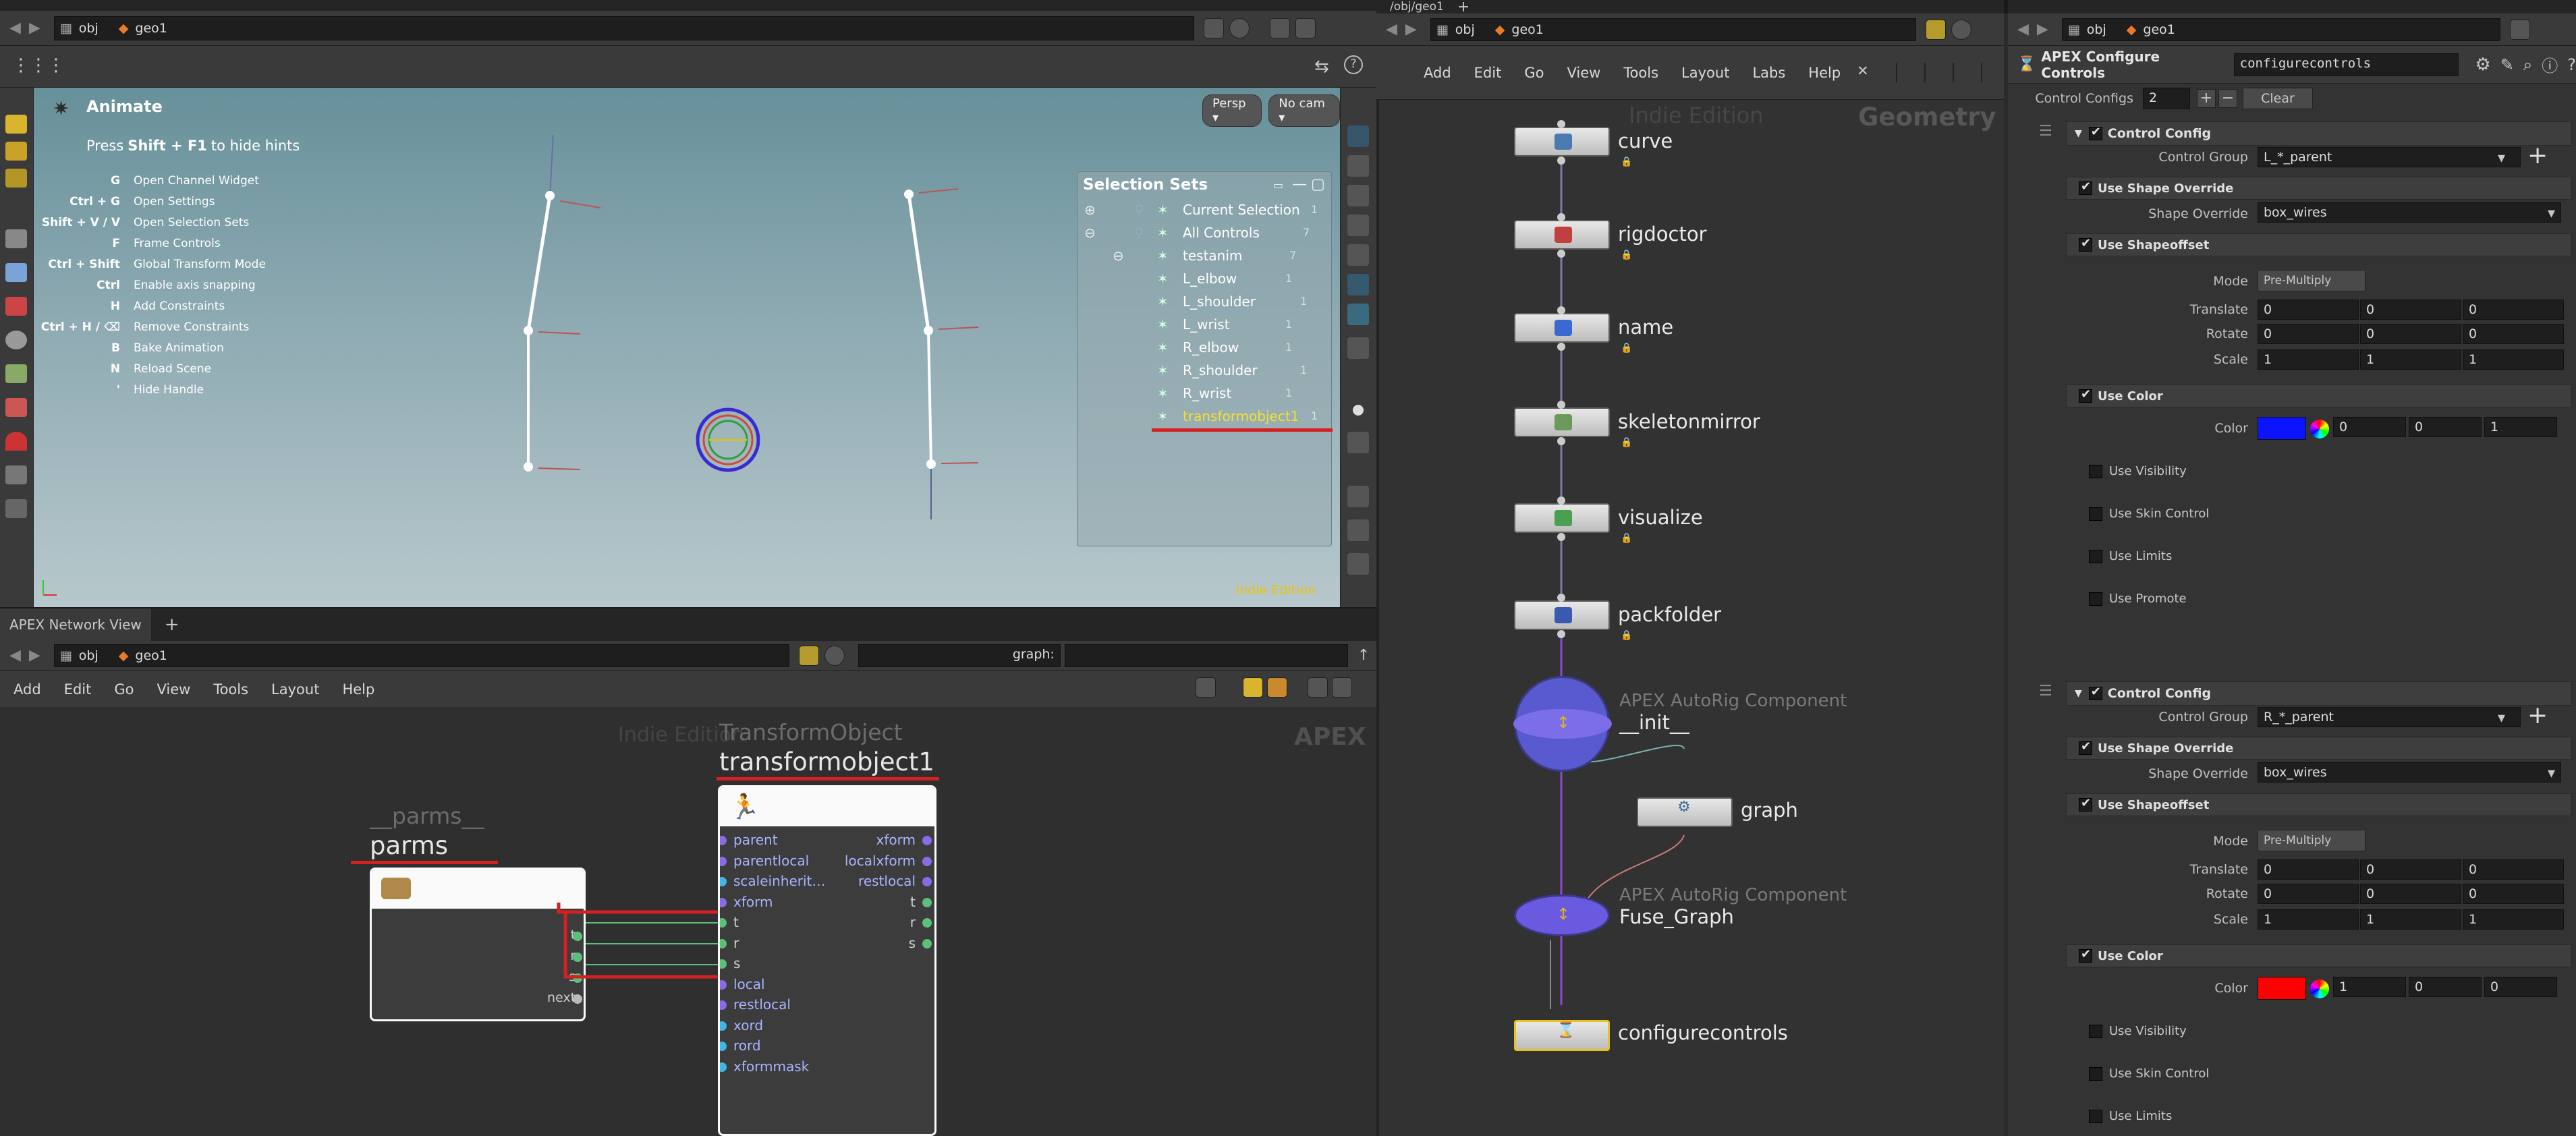 The width and height of the screenshot is (2576, 1136). I want to click on network-menu-tools: Tools, so click(1640, 73).